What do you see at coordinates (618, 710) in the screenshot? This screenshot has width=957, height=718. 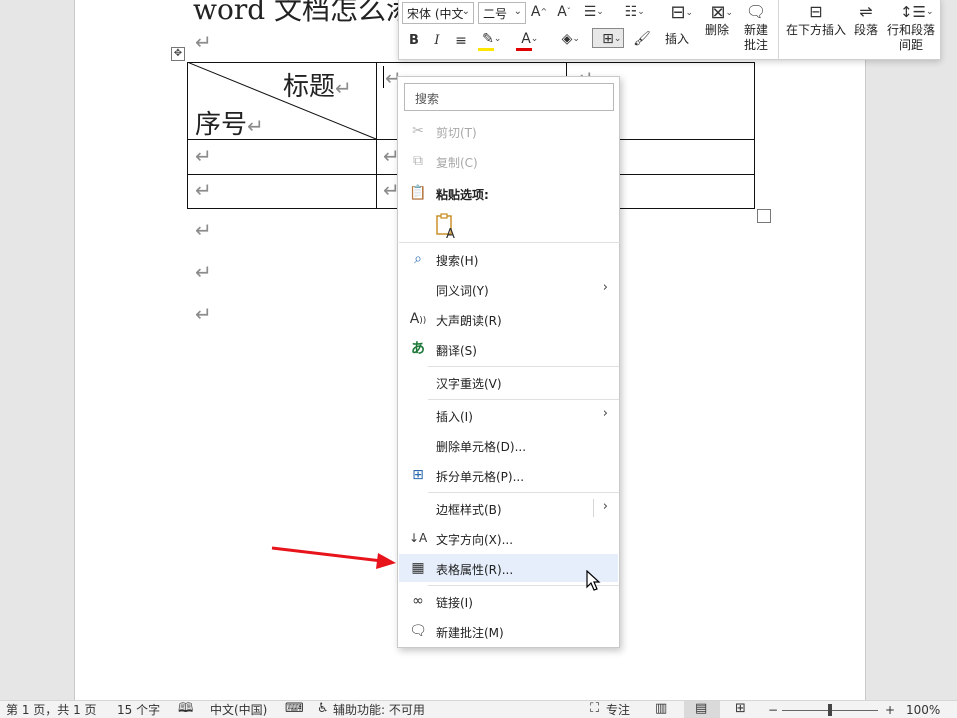 I see `focus-label: 专注` at bounding box center [618, 710].